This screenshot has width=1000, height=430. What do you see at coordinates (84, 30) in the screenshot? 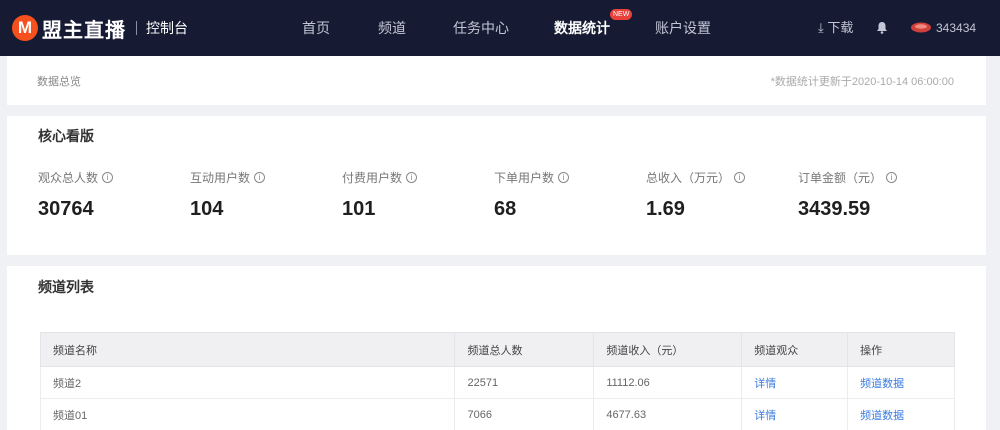
I see `brand-name: 盟主直播` at bounding box center [84, 30].